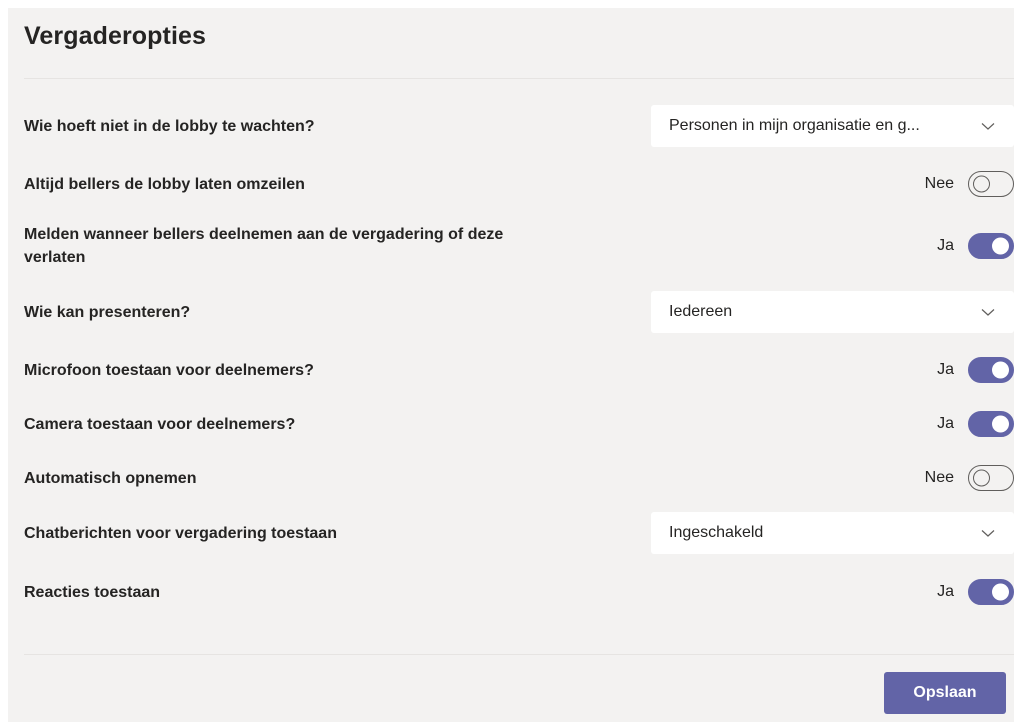 The image size is (1014, 722). What do you see at coordinates (939, 183) in the screenshot?
I see `callers-bypass-state: Nee` at bounding box center [939, 183].